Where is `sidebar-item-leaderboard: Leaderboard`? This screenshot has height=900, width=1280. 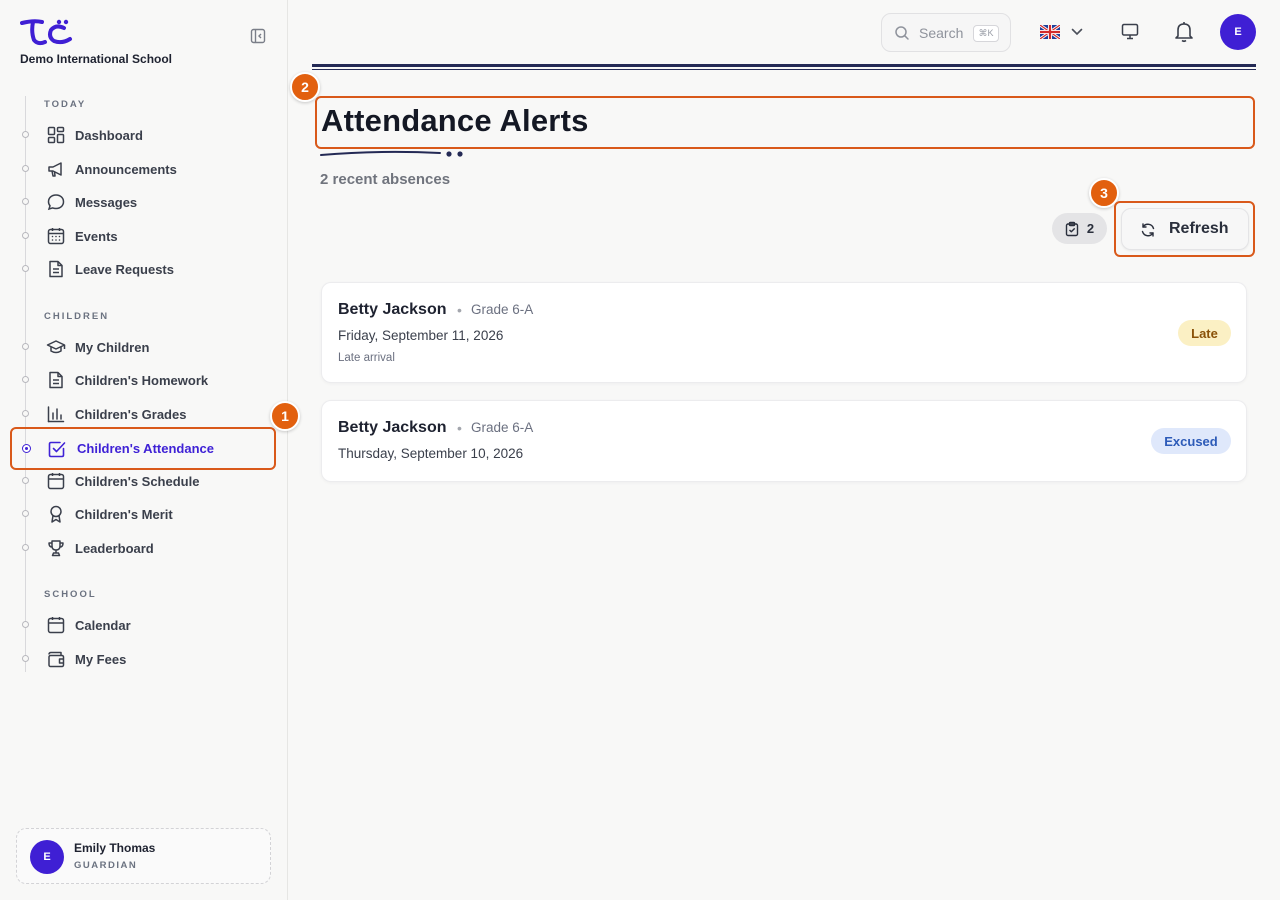 sidebar-item-leaderboard: Leaderboard is located at coordinates (143, 548).